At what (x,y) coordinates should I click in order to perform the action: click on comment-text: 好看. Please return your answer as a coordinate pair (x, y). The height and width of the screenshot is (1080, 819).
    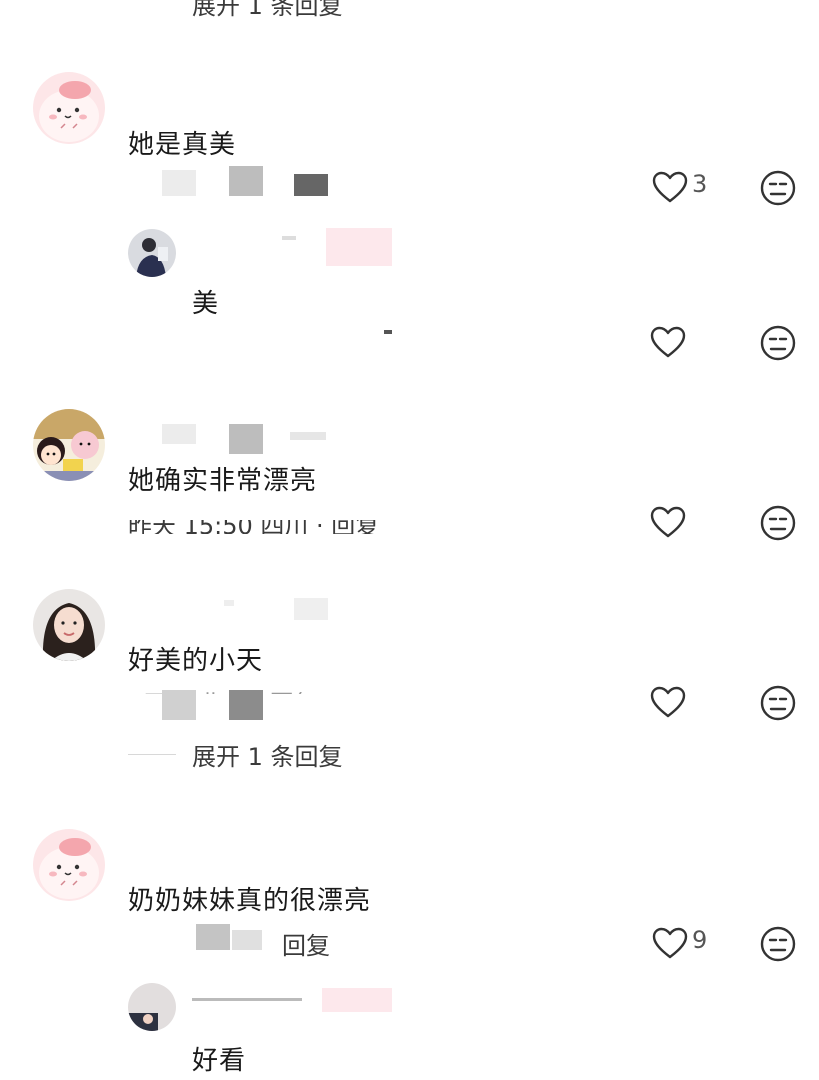
    Looking at the image, I should click on (219, 1061).